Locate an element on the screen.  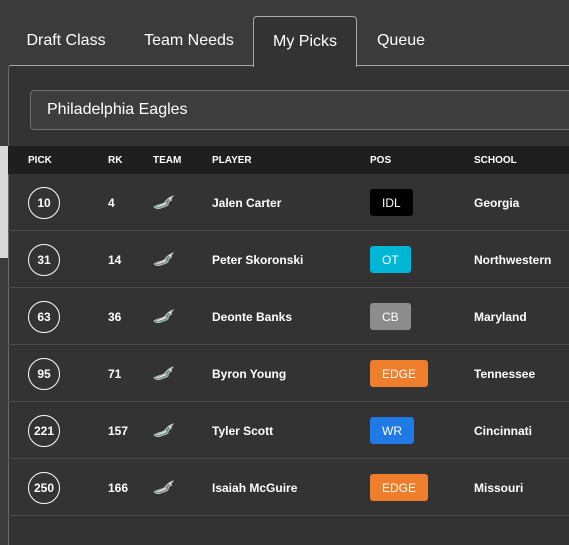
pick-number-badge: 221 is located at coordinates (44, 430).